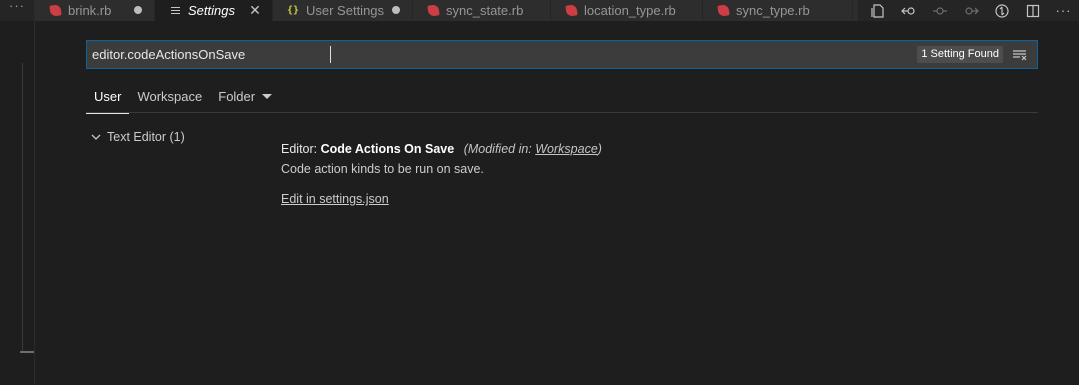  What do you see at coordinates (237, 96) in the screenshot?
I see `tab-folder-label: Folder` at bounding box center [237, 96].